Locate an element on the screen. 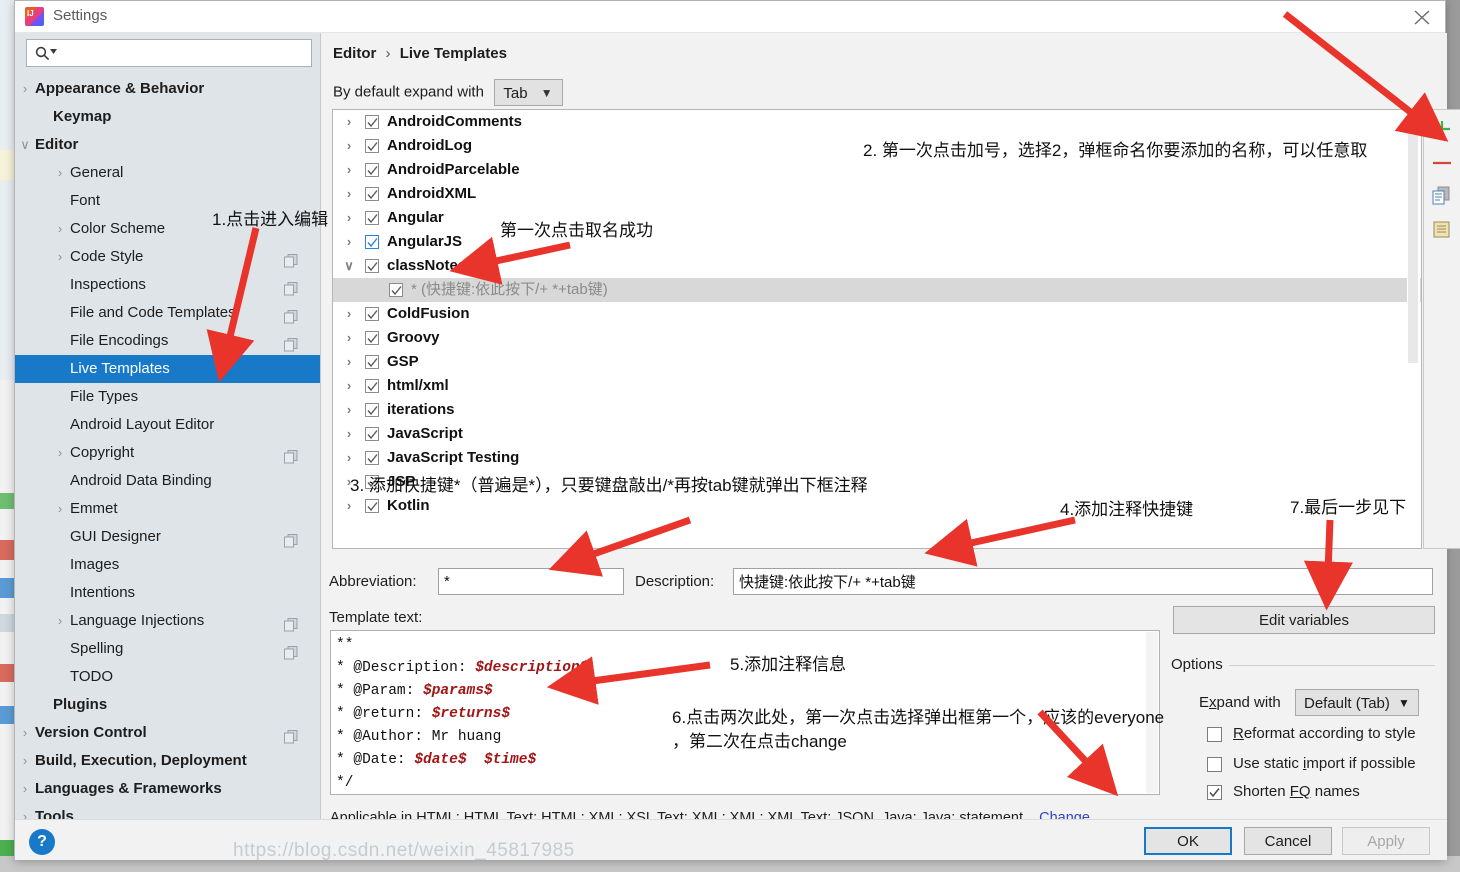  sidebar-item-intentions: Intentions is located at coordinates (167, 593).